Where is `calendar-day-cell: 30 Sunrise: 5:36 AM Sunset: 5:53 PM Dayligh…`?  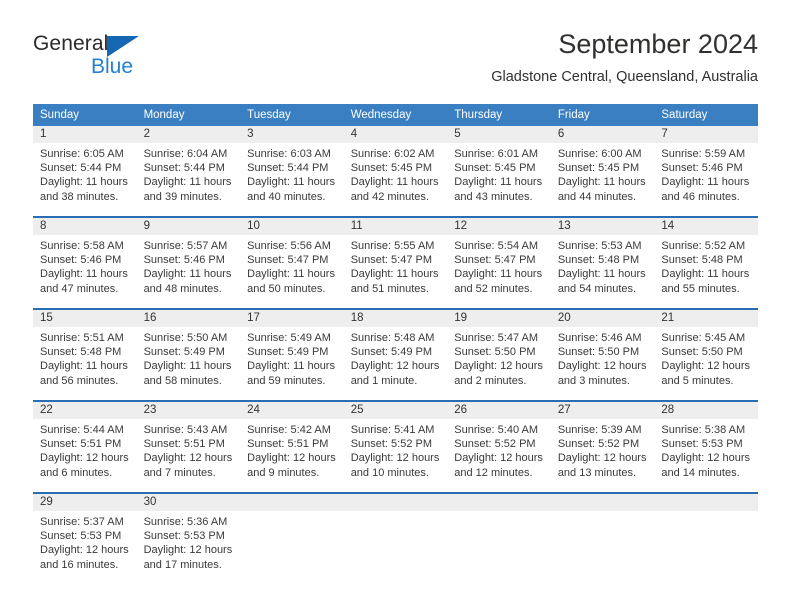
calendar-day-cell: 30 Sunrise: 5:36 AM Sunset: 5:53 PM Dayligh… is located at coordinates (188, 538).